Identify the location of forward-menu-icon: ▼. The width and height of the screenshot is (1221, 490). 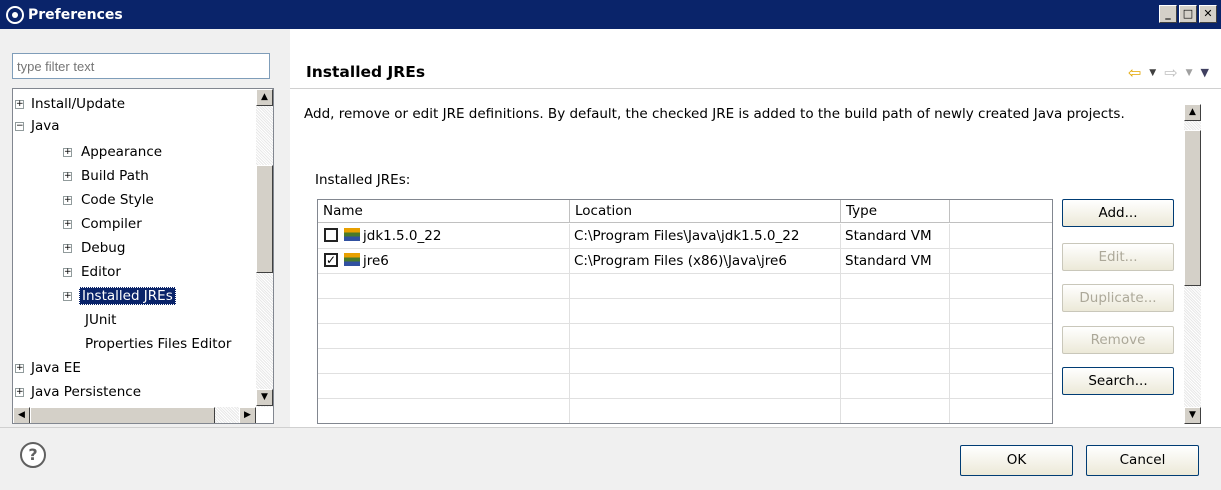
(1189, 73).